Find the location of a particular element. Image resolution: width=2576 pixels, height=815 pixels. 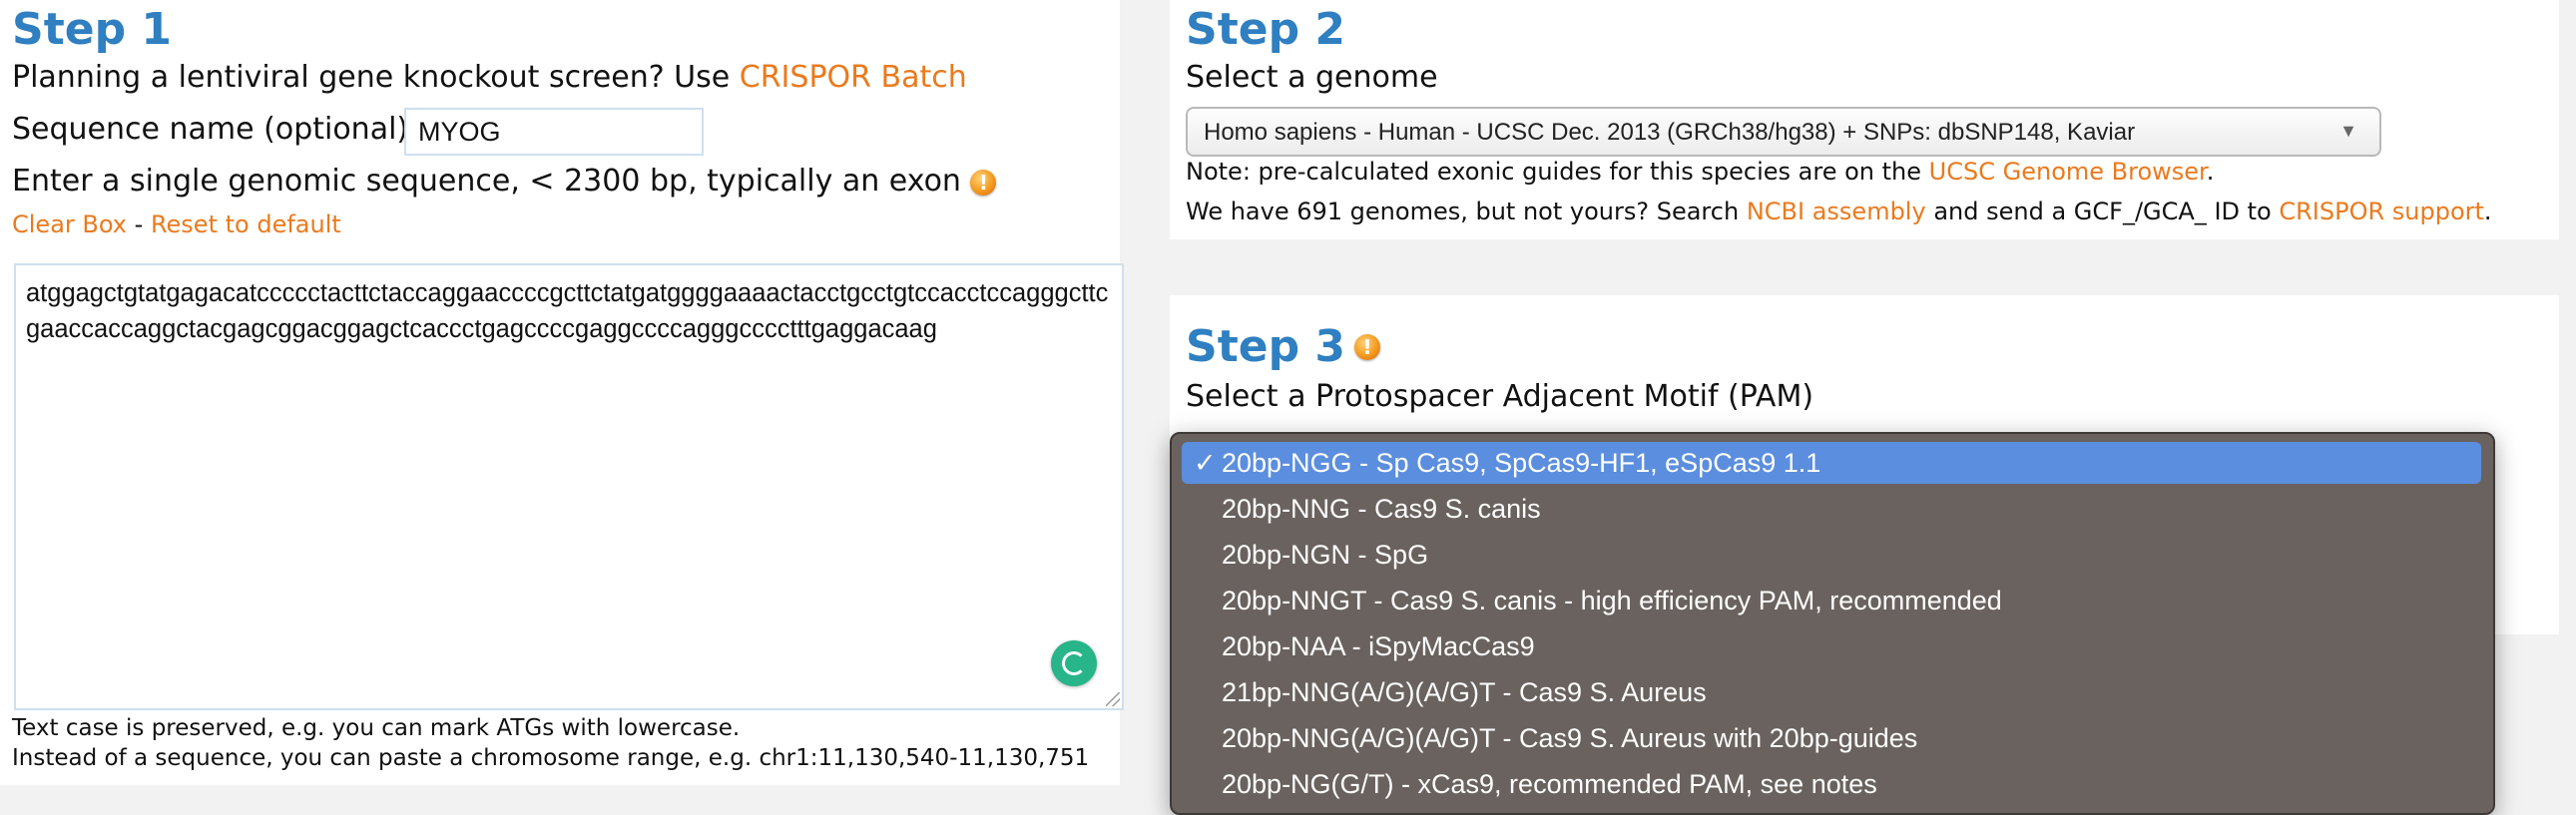

pam-option-label: 21bp-NNG(A/G)(A/G)T - Cas9 S. Aureus is located at coordinates (1465, 692).